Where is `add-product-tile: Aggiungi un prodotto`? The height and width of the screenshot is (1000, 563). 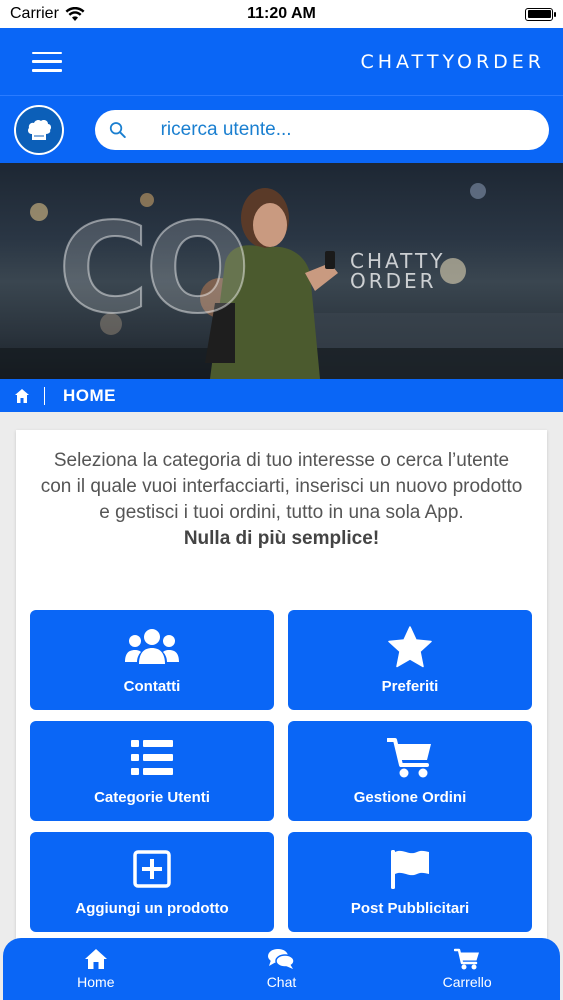
add-product-tile: Aggiungi un prodotto is located at coordinates (152, 882).